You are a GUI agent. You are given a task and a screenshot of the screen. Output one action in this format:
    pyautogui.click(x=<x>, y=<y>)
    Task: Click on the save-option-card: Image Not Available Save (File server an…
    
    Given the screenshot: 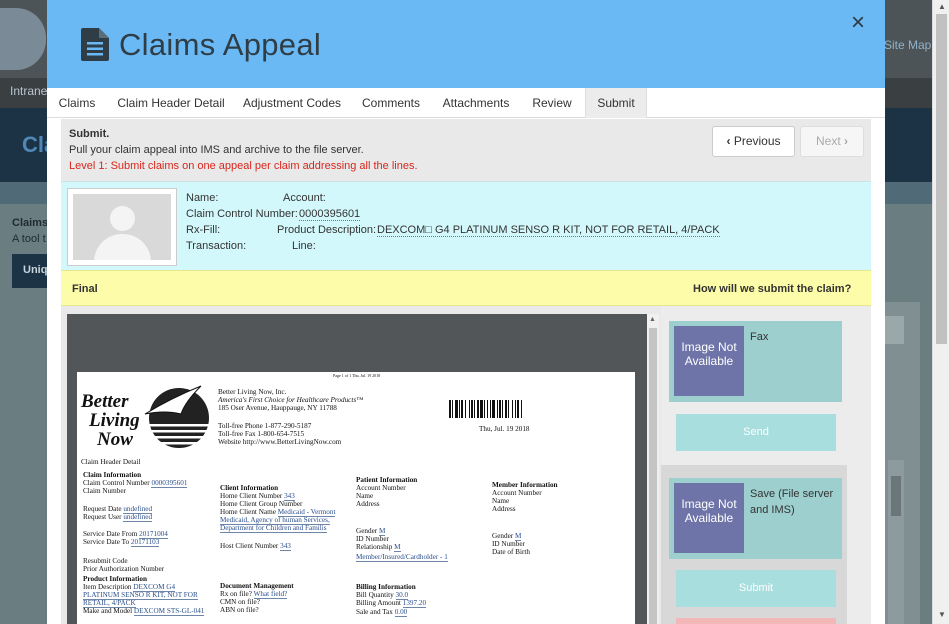 What is the action you would take?
    pyautogui.click(x=755, y=518)
    